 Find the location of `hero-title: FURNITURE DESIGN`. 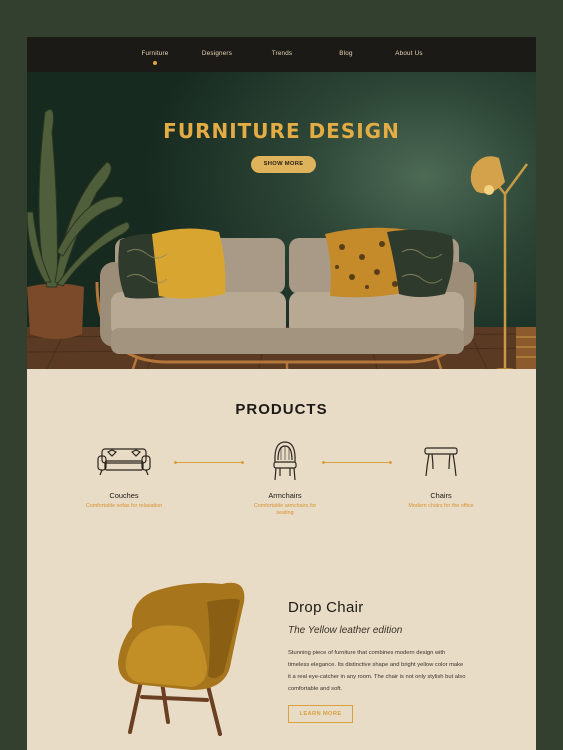

hero-title: FURNITURE DESIGN is located at coordinates (281, 131).